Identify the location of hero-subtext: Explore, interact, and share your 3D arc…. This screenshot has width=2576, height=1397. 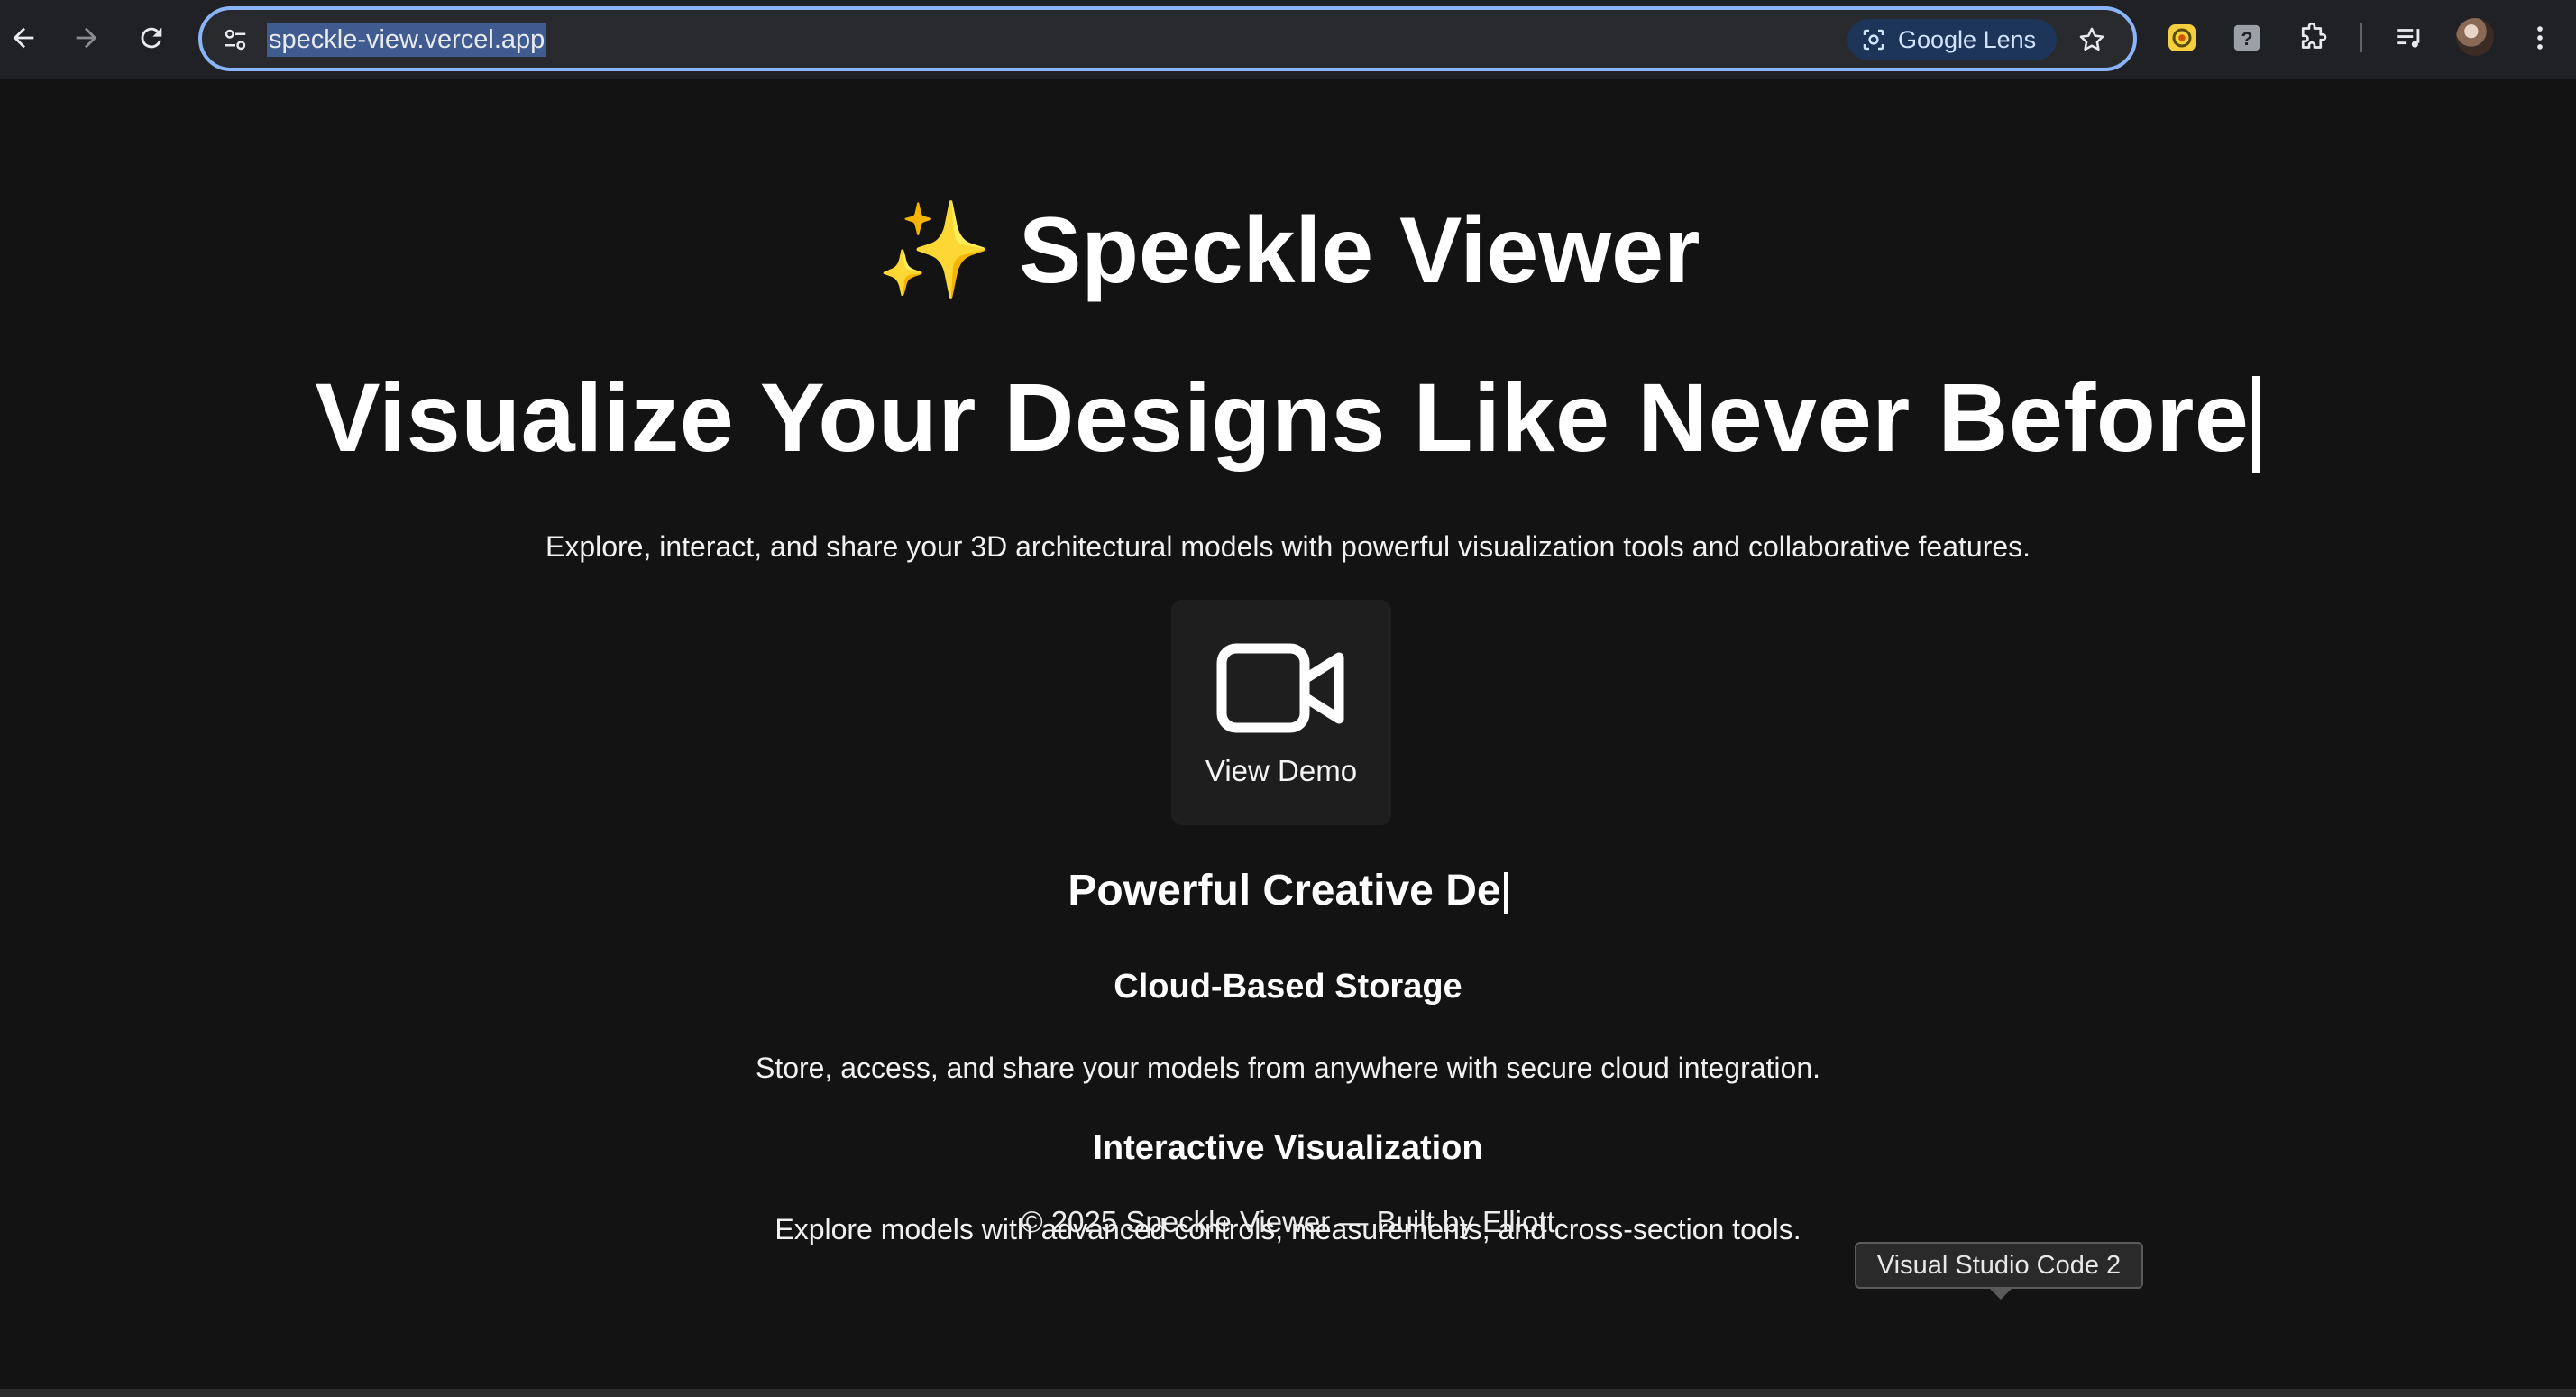
(1288, 546).